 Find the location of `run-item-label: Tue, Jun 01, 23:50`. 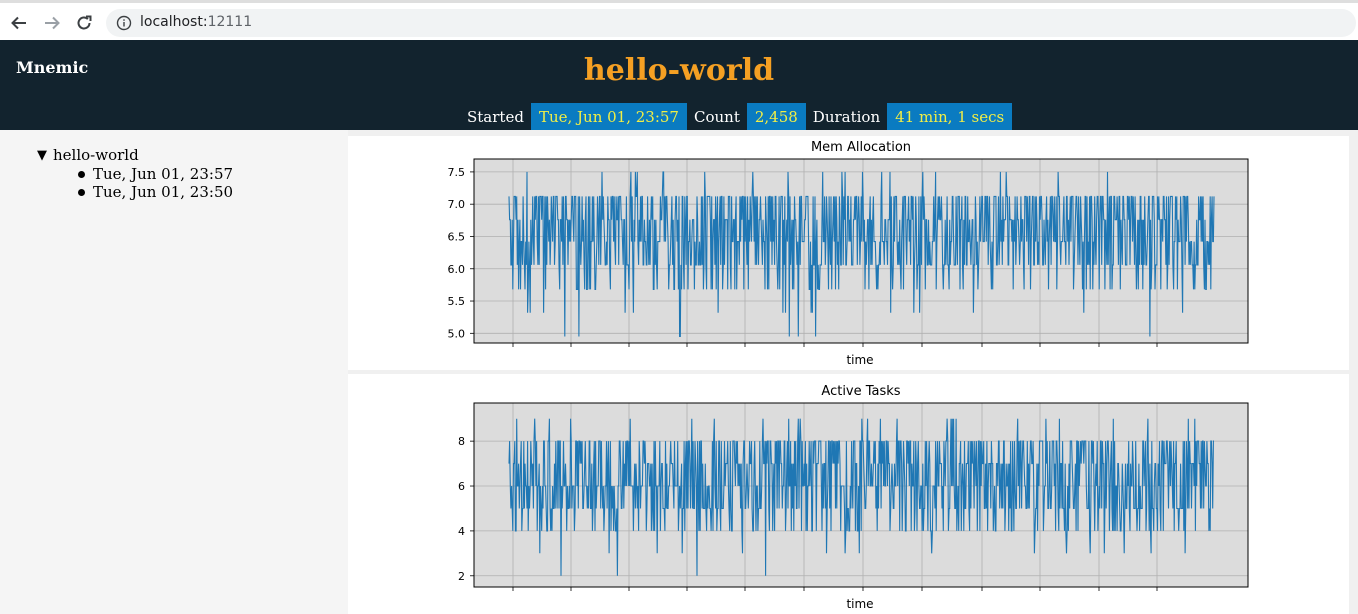

run-item-label: Tue, Jun 01, 23:50 is located at coordinates (163, 192).